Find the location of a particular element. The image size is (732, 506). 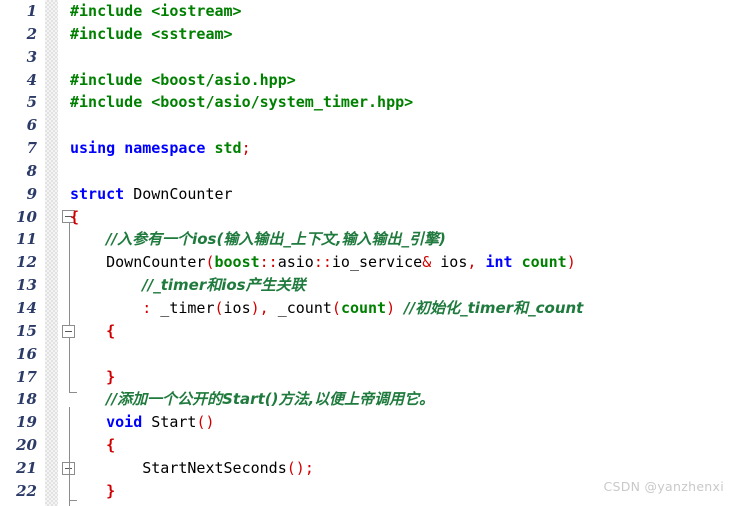

token-ident: Start is located at coordinates (169, 422).